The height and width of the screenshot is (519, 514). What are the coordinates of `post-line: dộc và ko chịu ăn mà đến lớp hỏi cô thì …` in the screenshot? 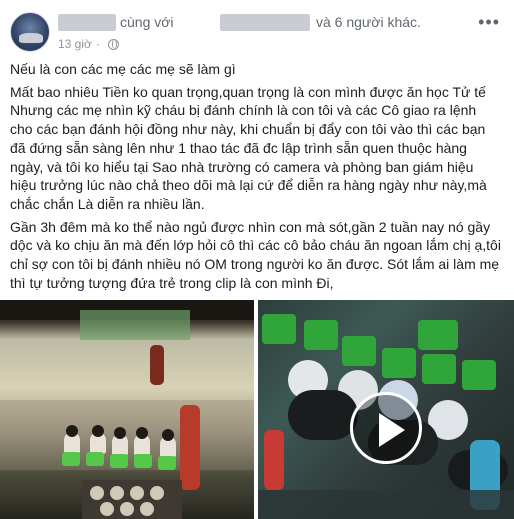 It's located at (255, 245).